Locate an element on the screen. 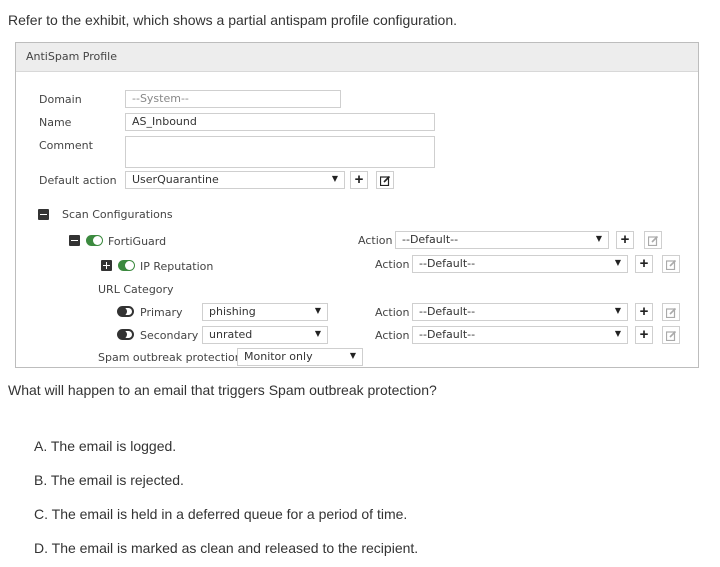 The width and height of the screenshot is (720, 567). ip-reputation-action-select: --Default-- ▼ is located at coordinates (520, 264).